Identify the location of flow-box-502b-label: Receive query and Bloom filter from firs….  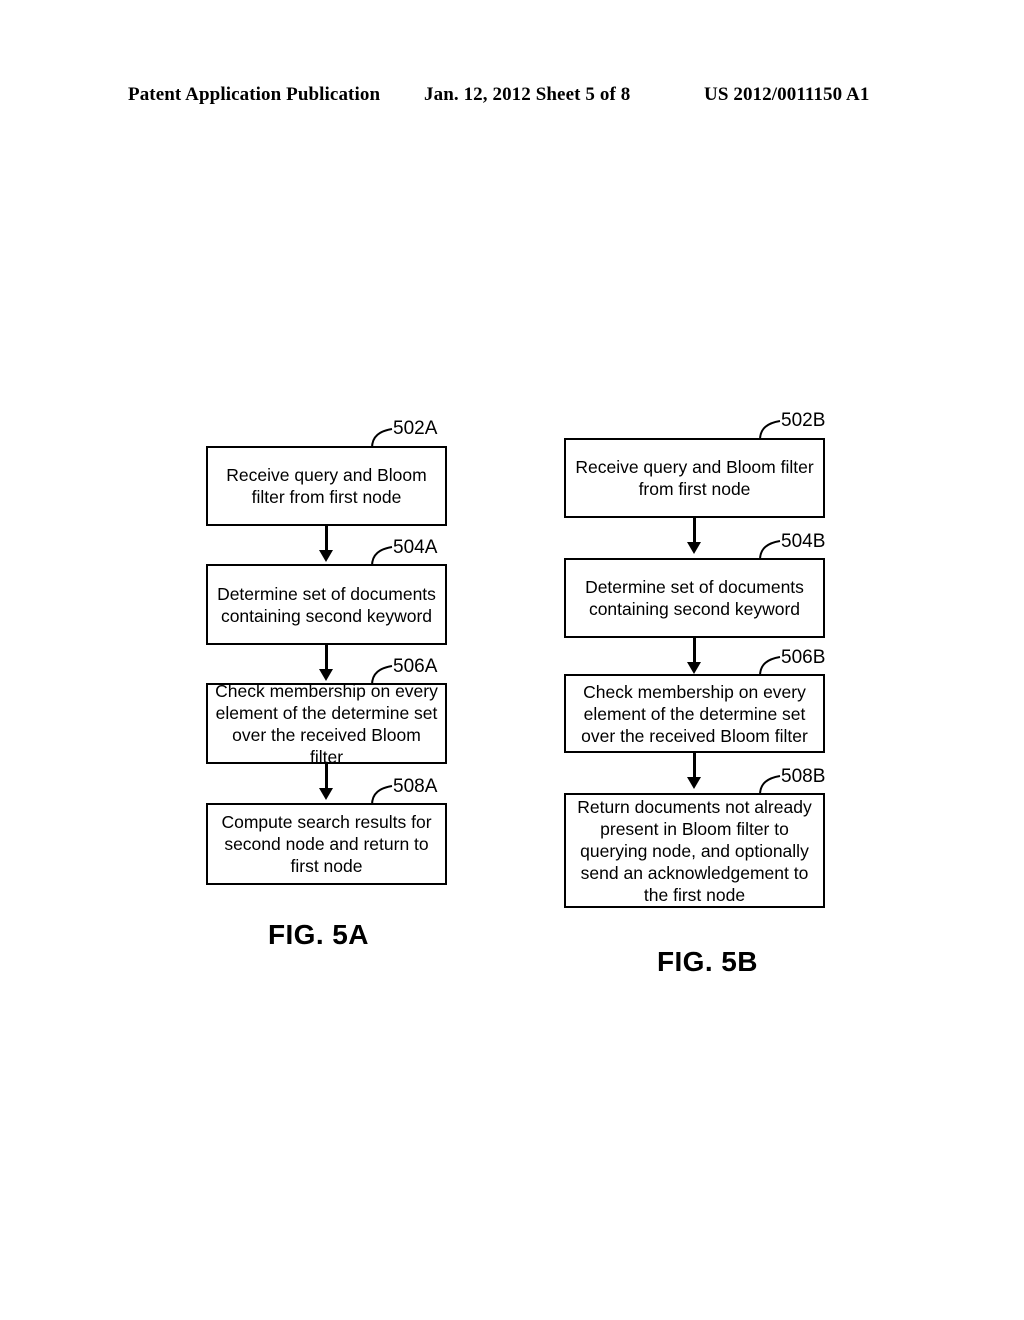
(694, 478).